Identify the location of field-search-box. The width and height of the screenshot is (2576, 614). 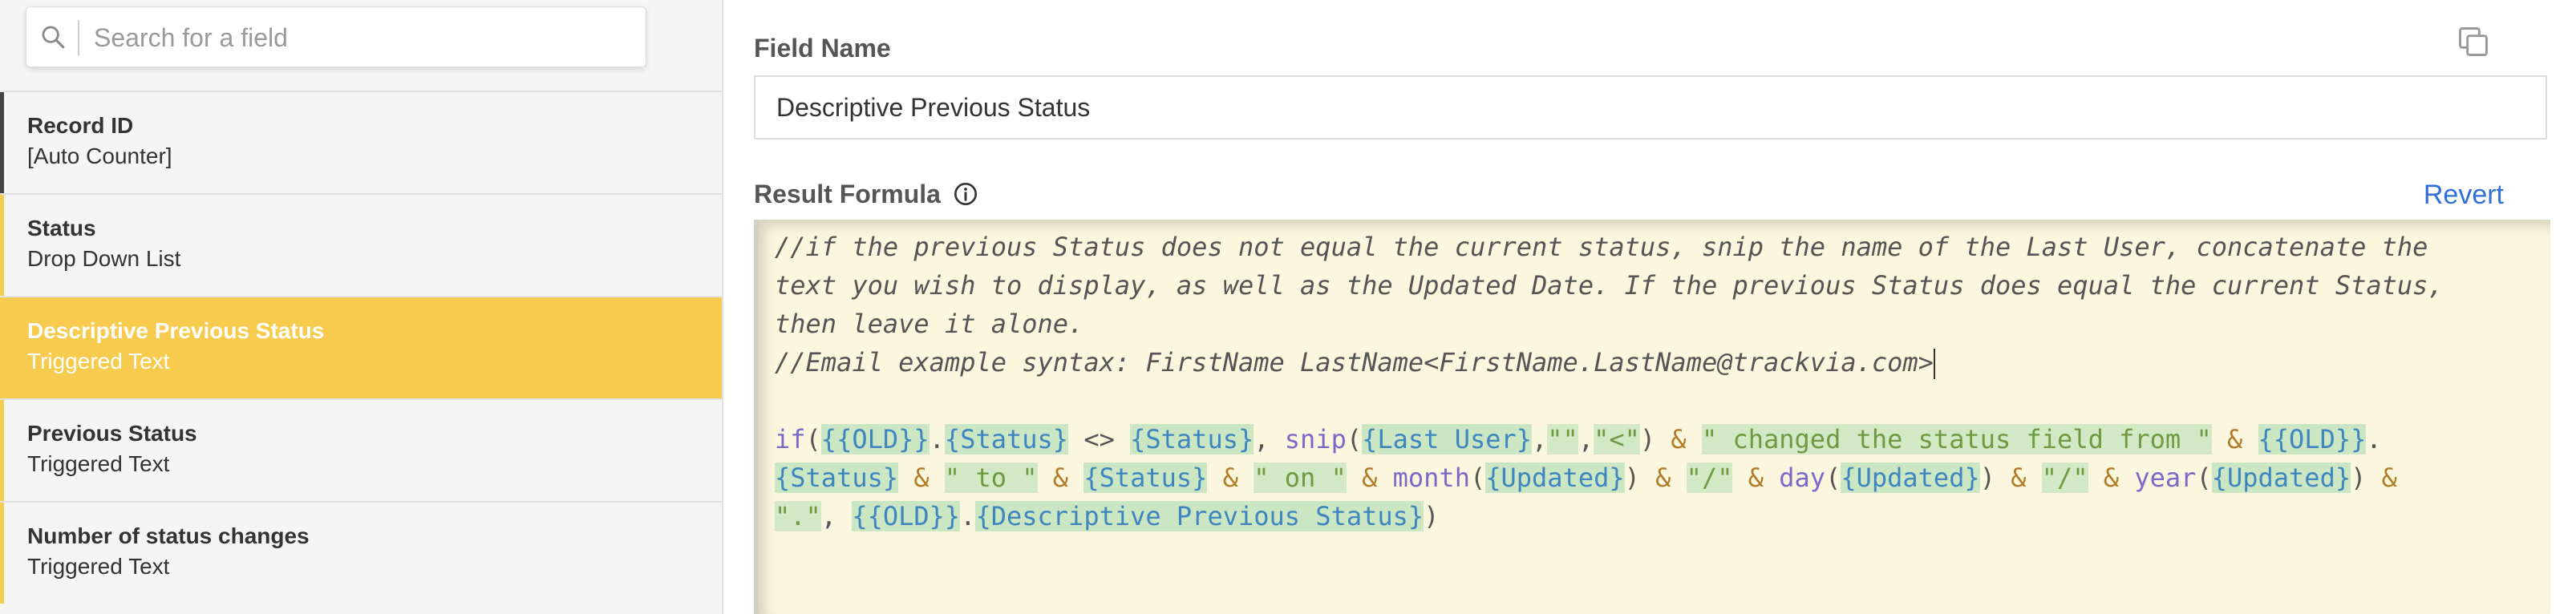
(336, 36).